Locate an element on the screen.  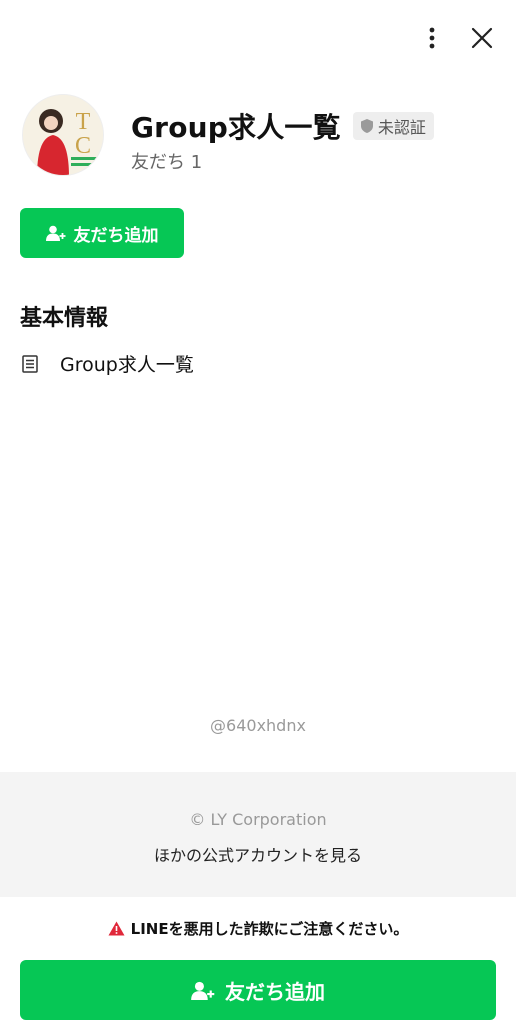
profile-header: T C Group求人一覧 未認証 友だち 1 is located at coordinates (258, 139).